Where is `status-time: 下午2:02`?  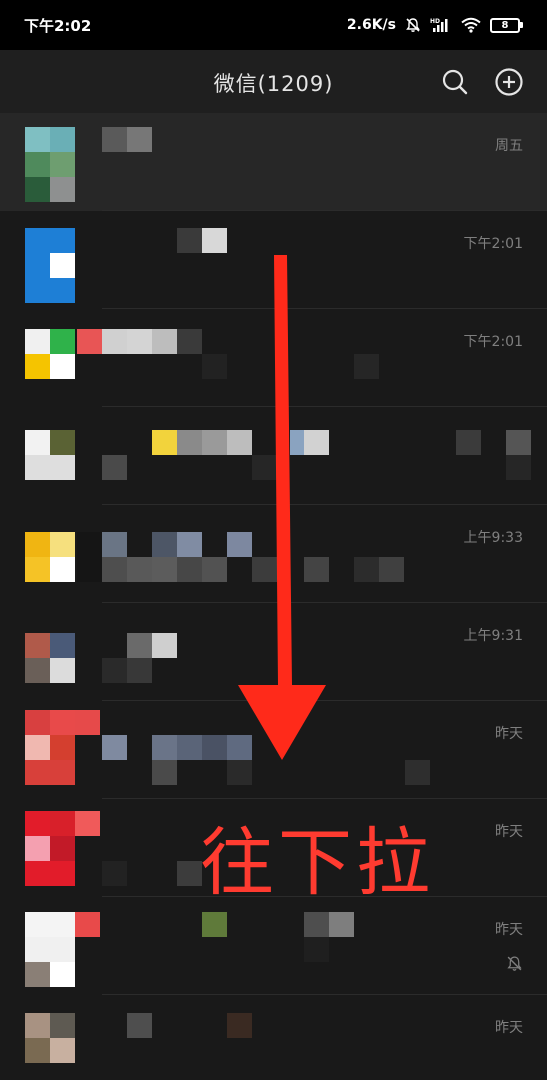 status-time: 下午2:02 is located at coordinates (58, 25).